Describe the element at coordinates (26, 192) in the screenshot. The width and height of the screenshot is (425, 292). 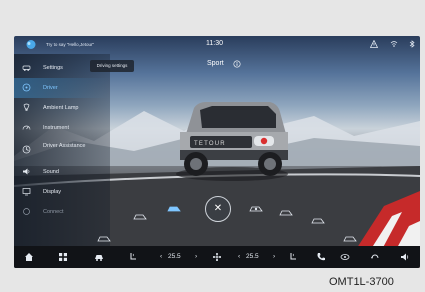
I see `display-icon` at that location.